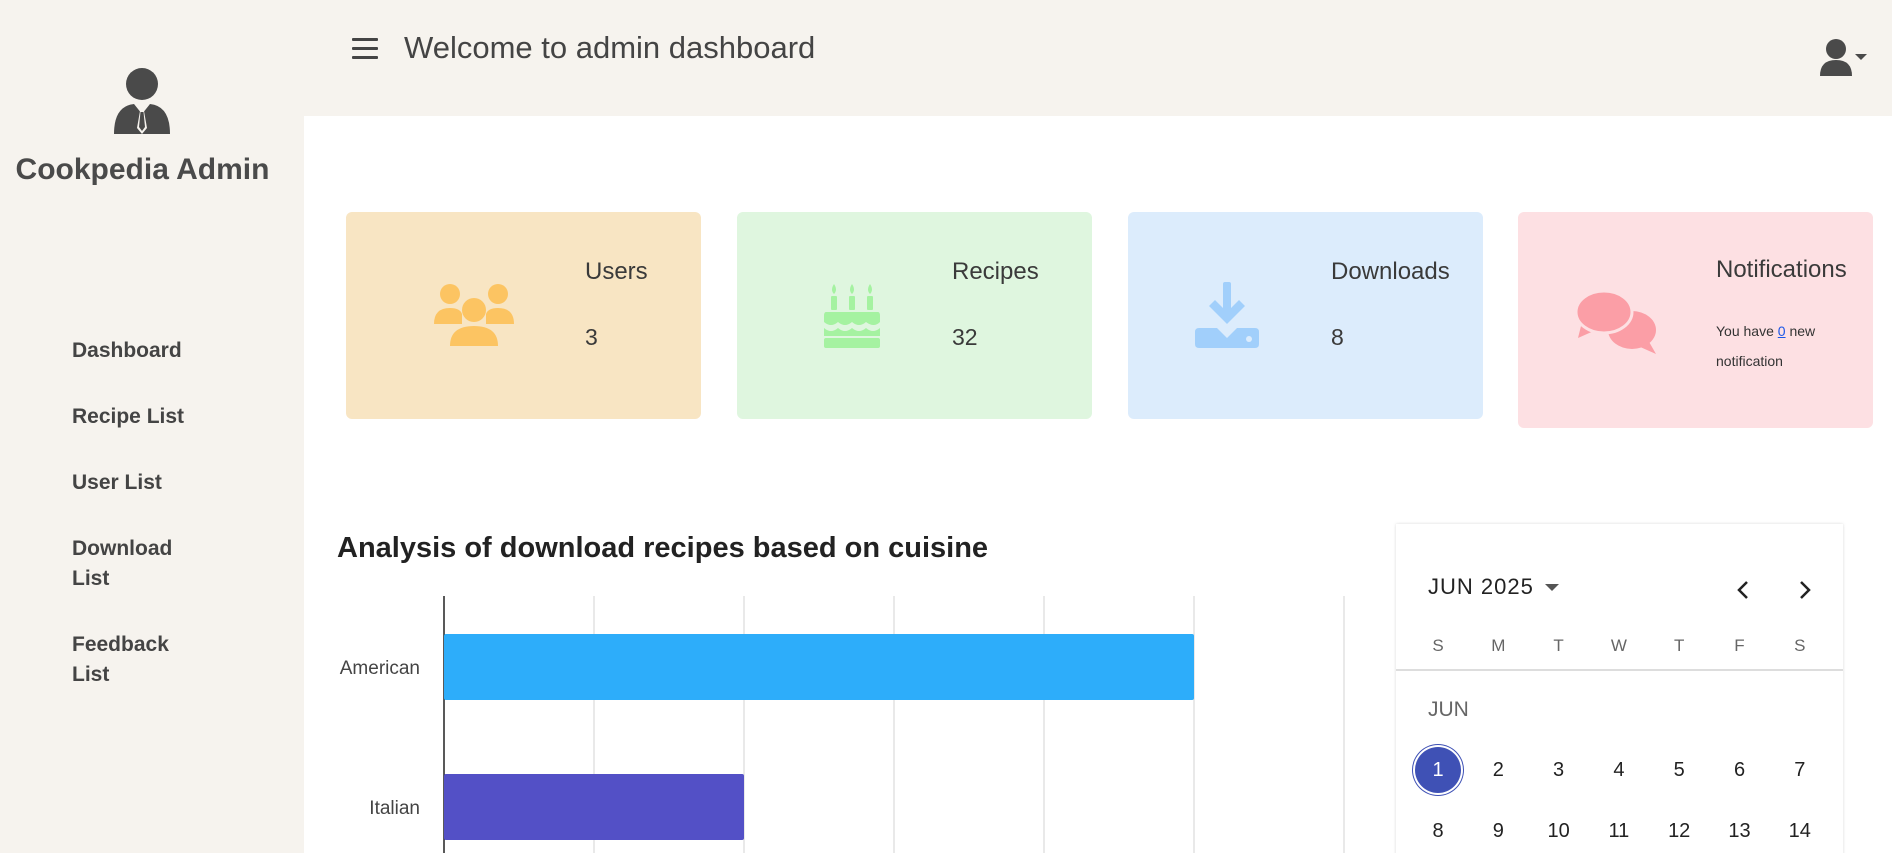  I want to click on calendar: JUN 2025 SMTWTFS JUN 1 2 3 4 5 6 7 8 9 10 11 12 13 14, so click(1619, 688).